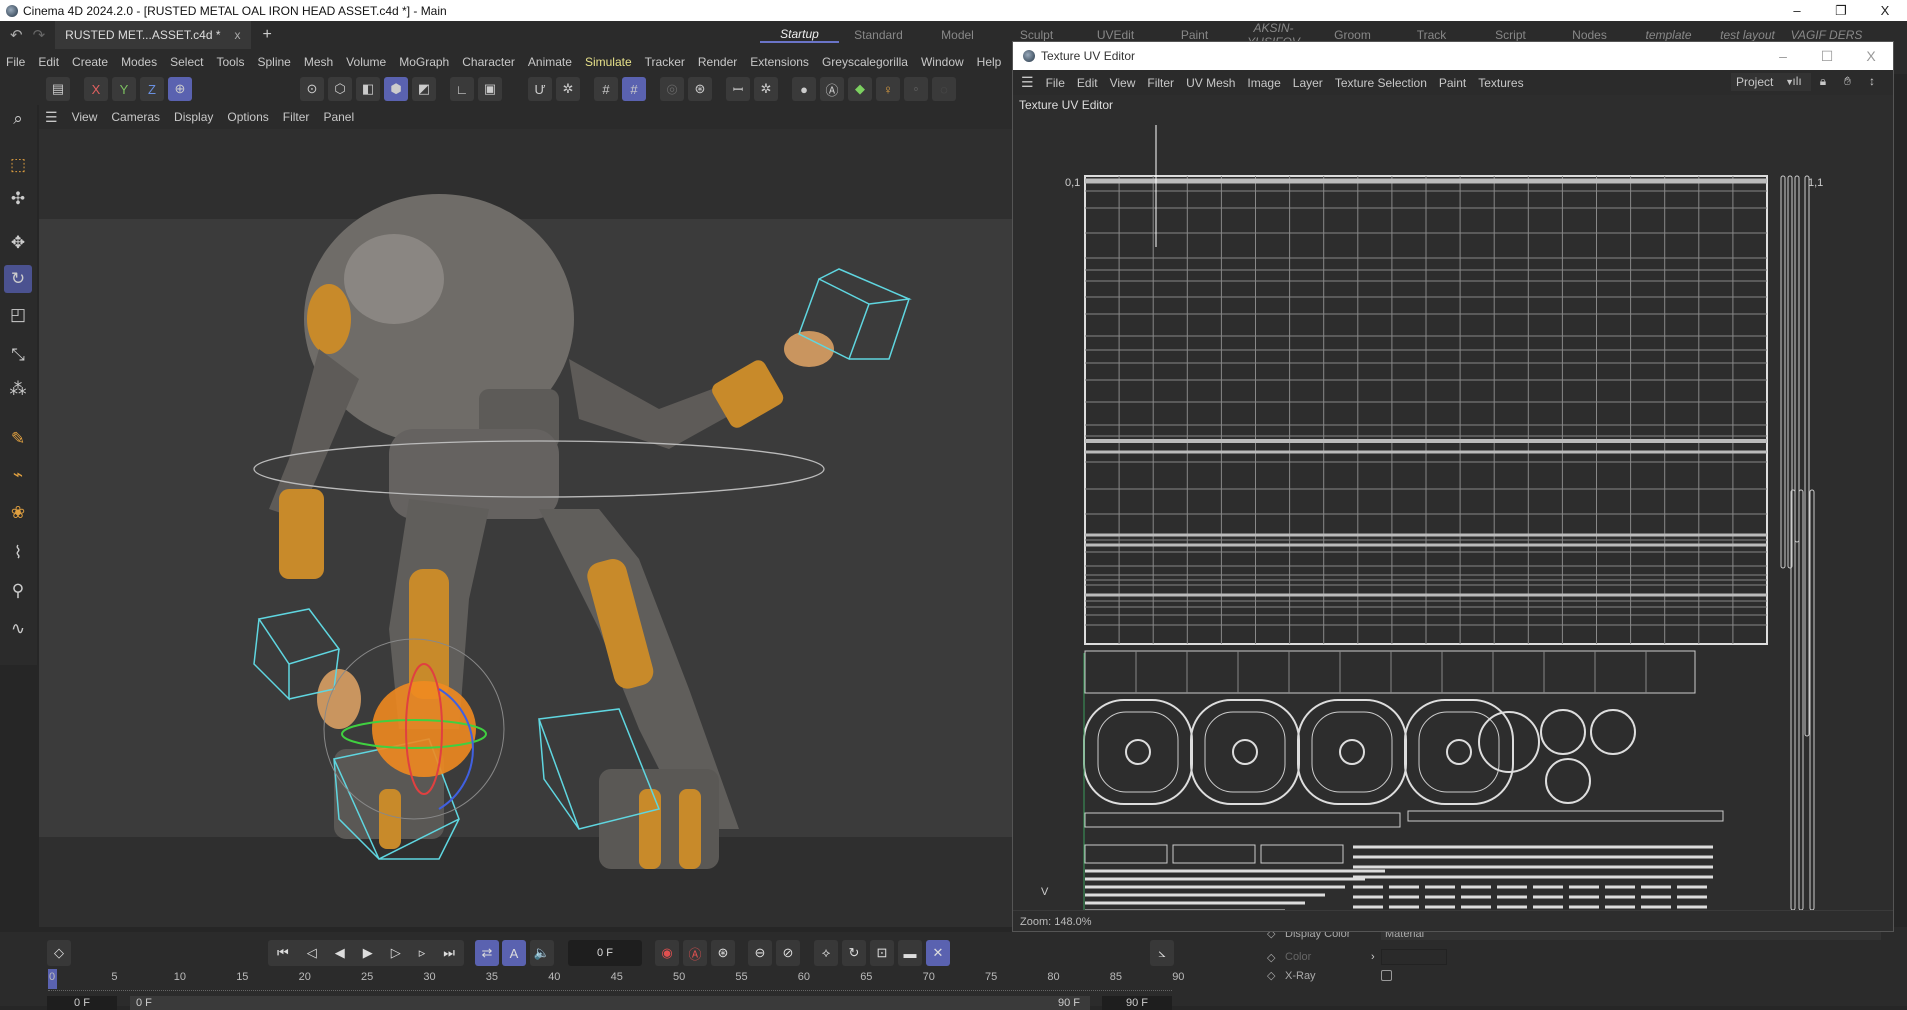 The width and height of the screenshot is (1907, 1010). Describe the element at coordinates (318, 62) in the screenshot. I see `menu-mesh: Mesh` at that location.